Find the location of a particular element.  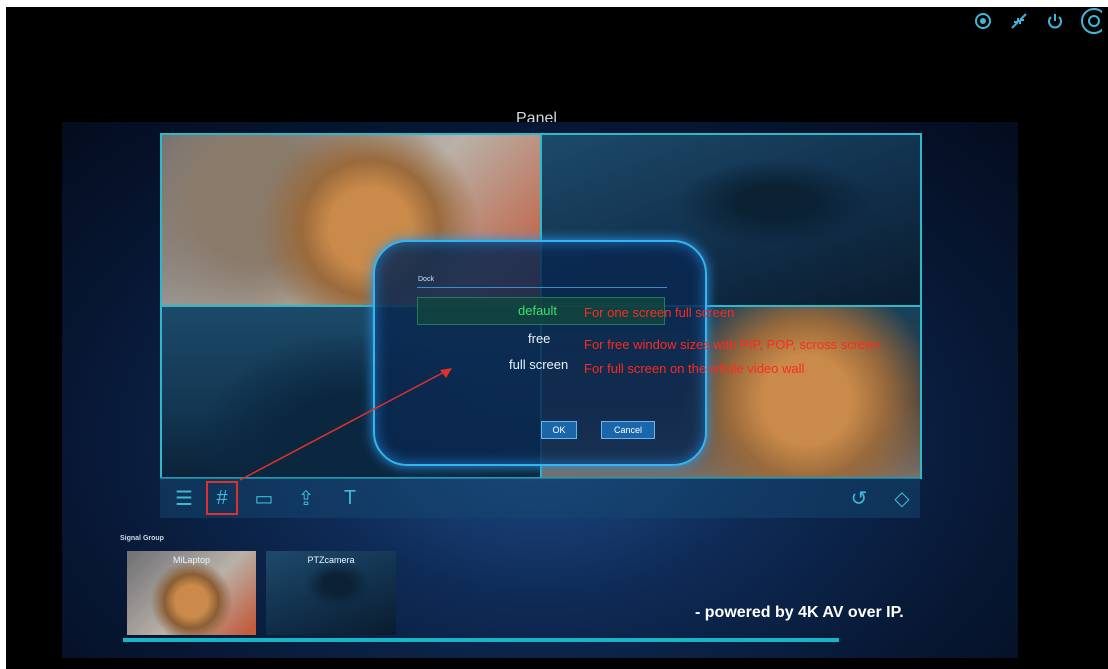

progress-bar is located at coordinates (481, 640).